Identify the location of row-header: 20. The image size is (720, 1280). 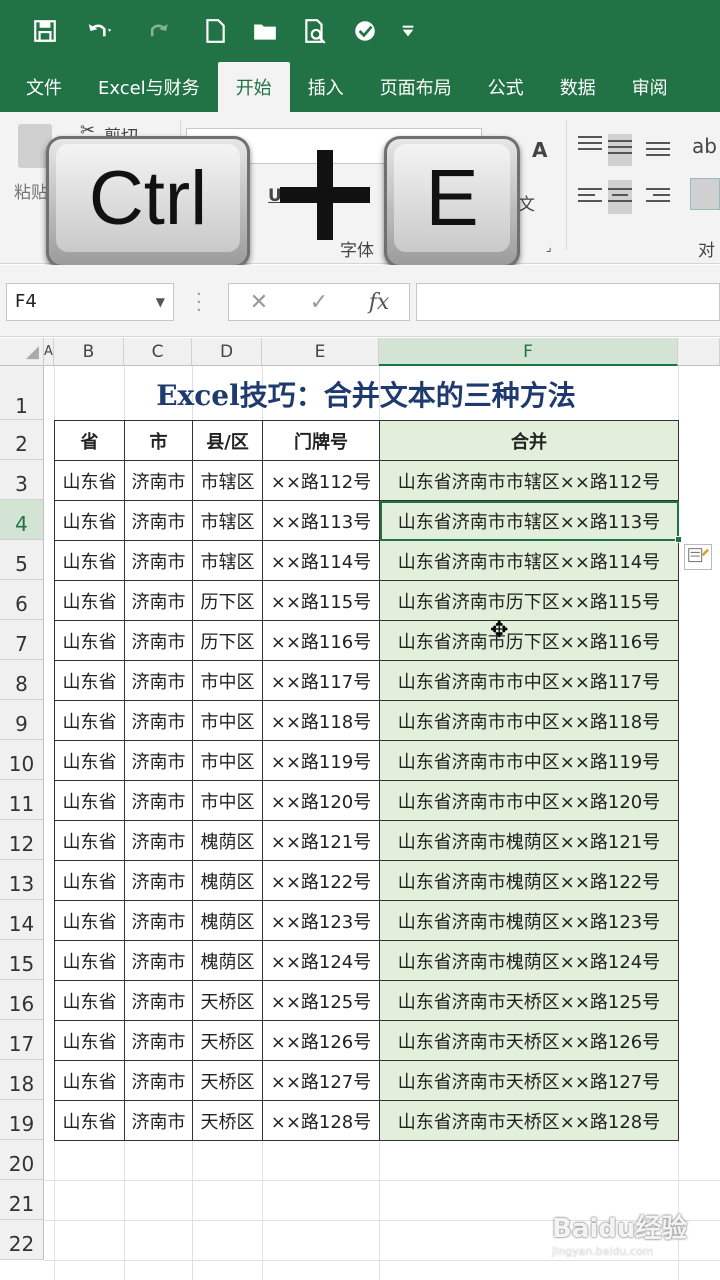
(22, 1160).